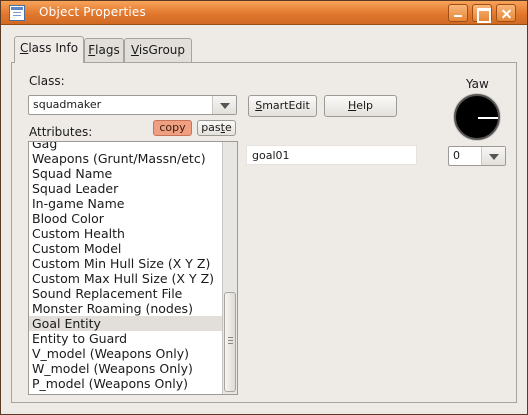  What do you see at coordinates (107, 50) in the screenshot?
I see `tab-flags-label: lags` at bounding box center [107, 50].